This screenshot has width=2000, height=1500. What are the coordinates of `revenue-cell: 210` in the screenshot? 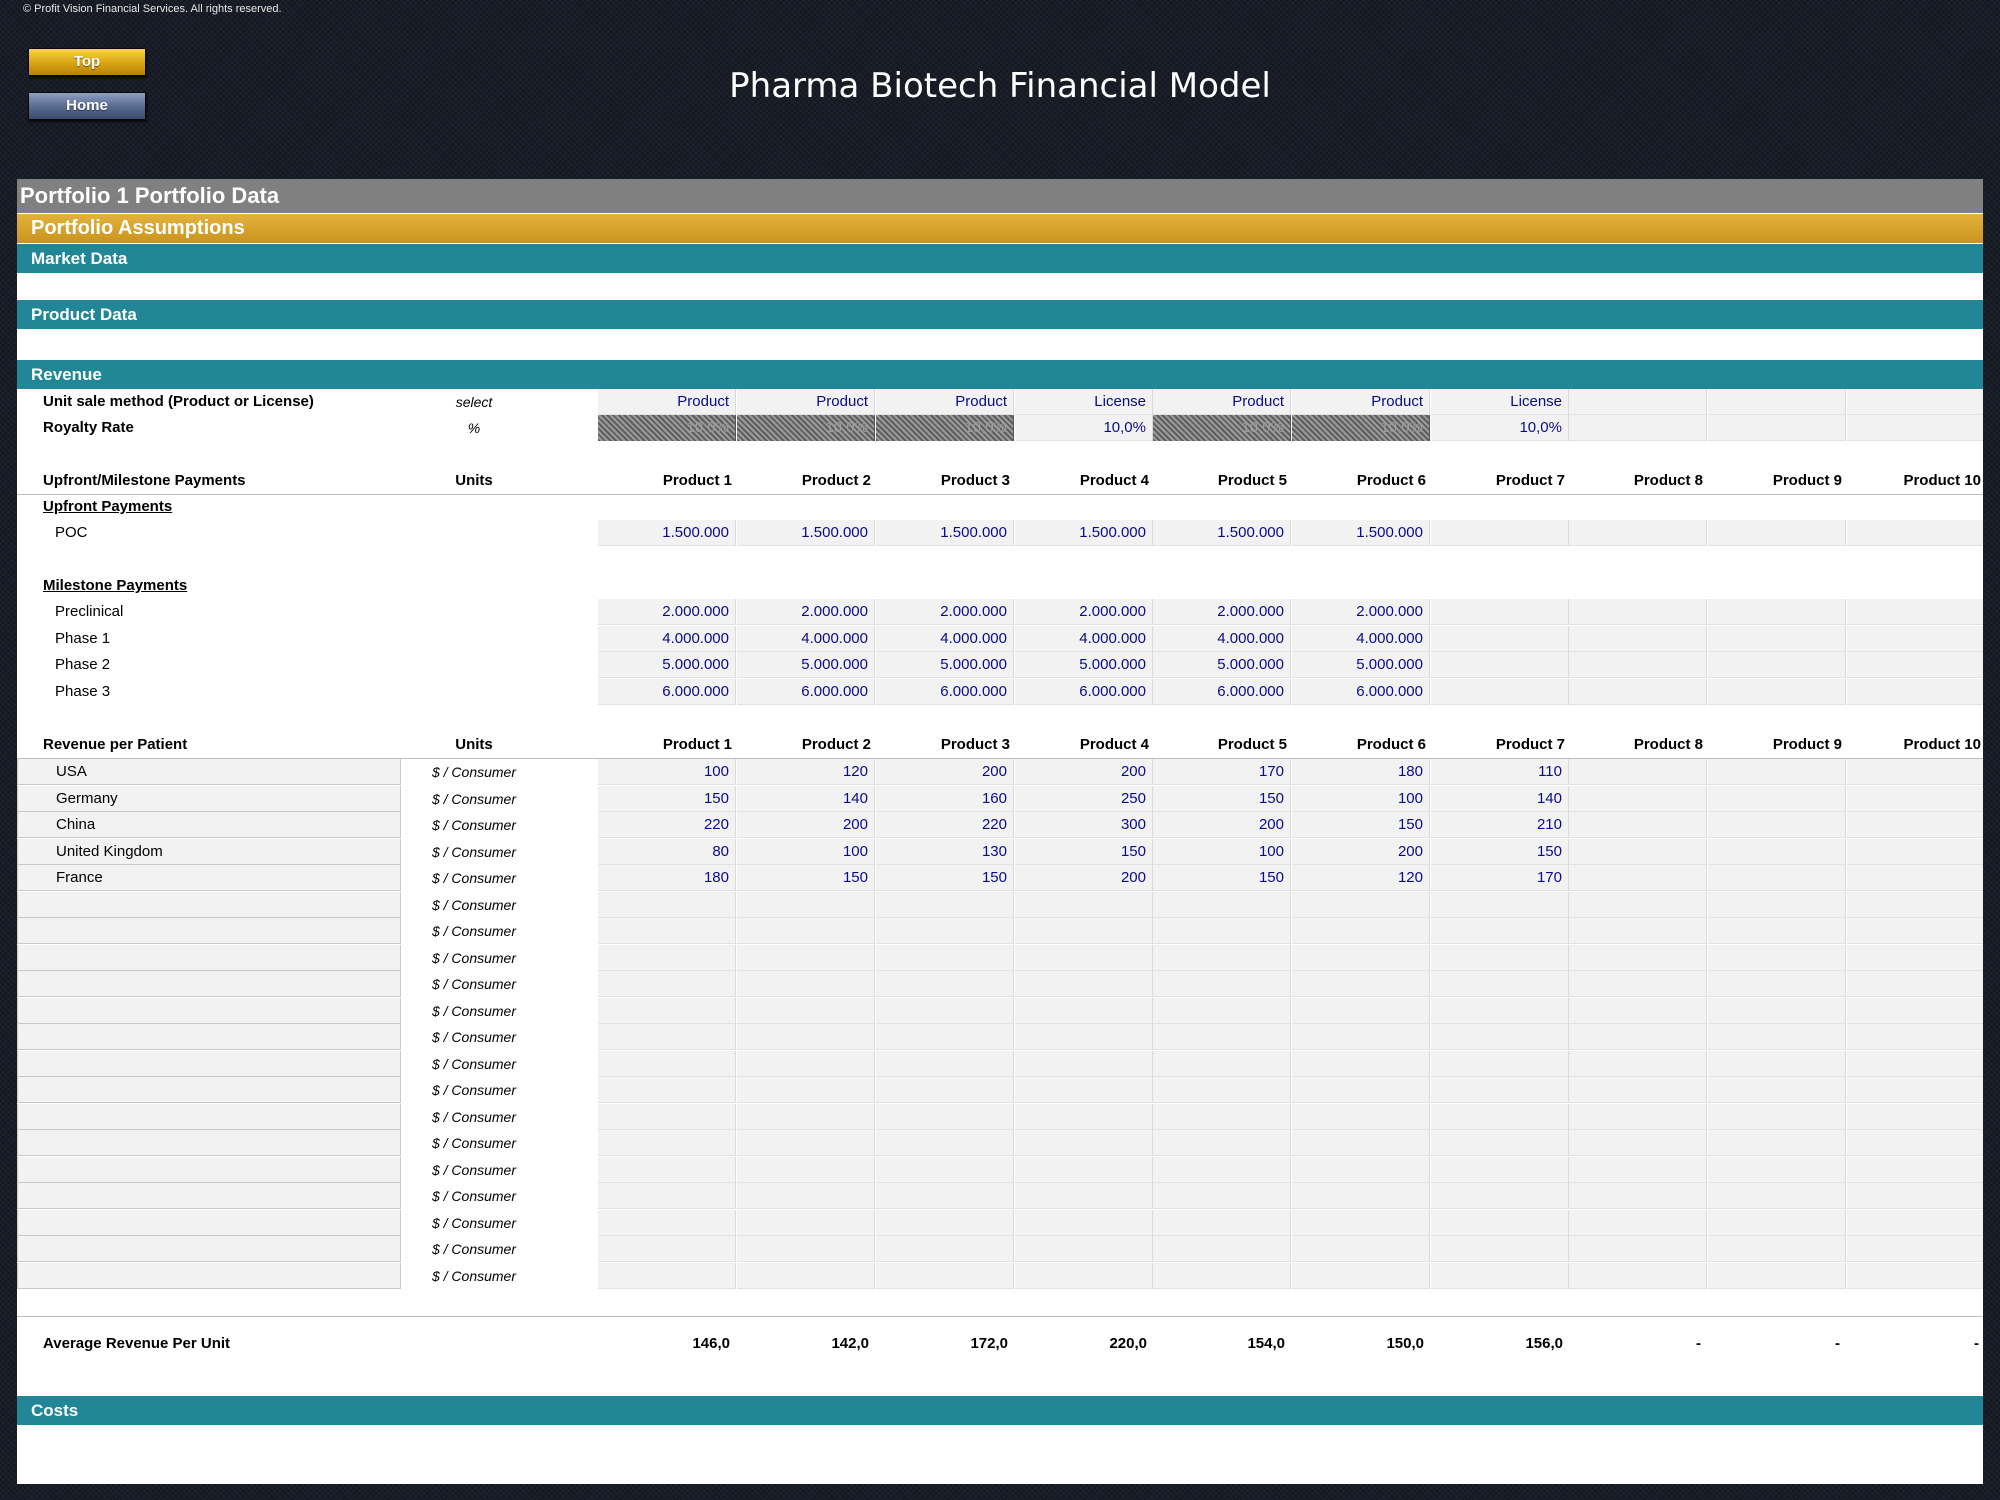 It's located at (1500, 825).